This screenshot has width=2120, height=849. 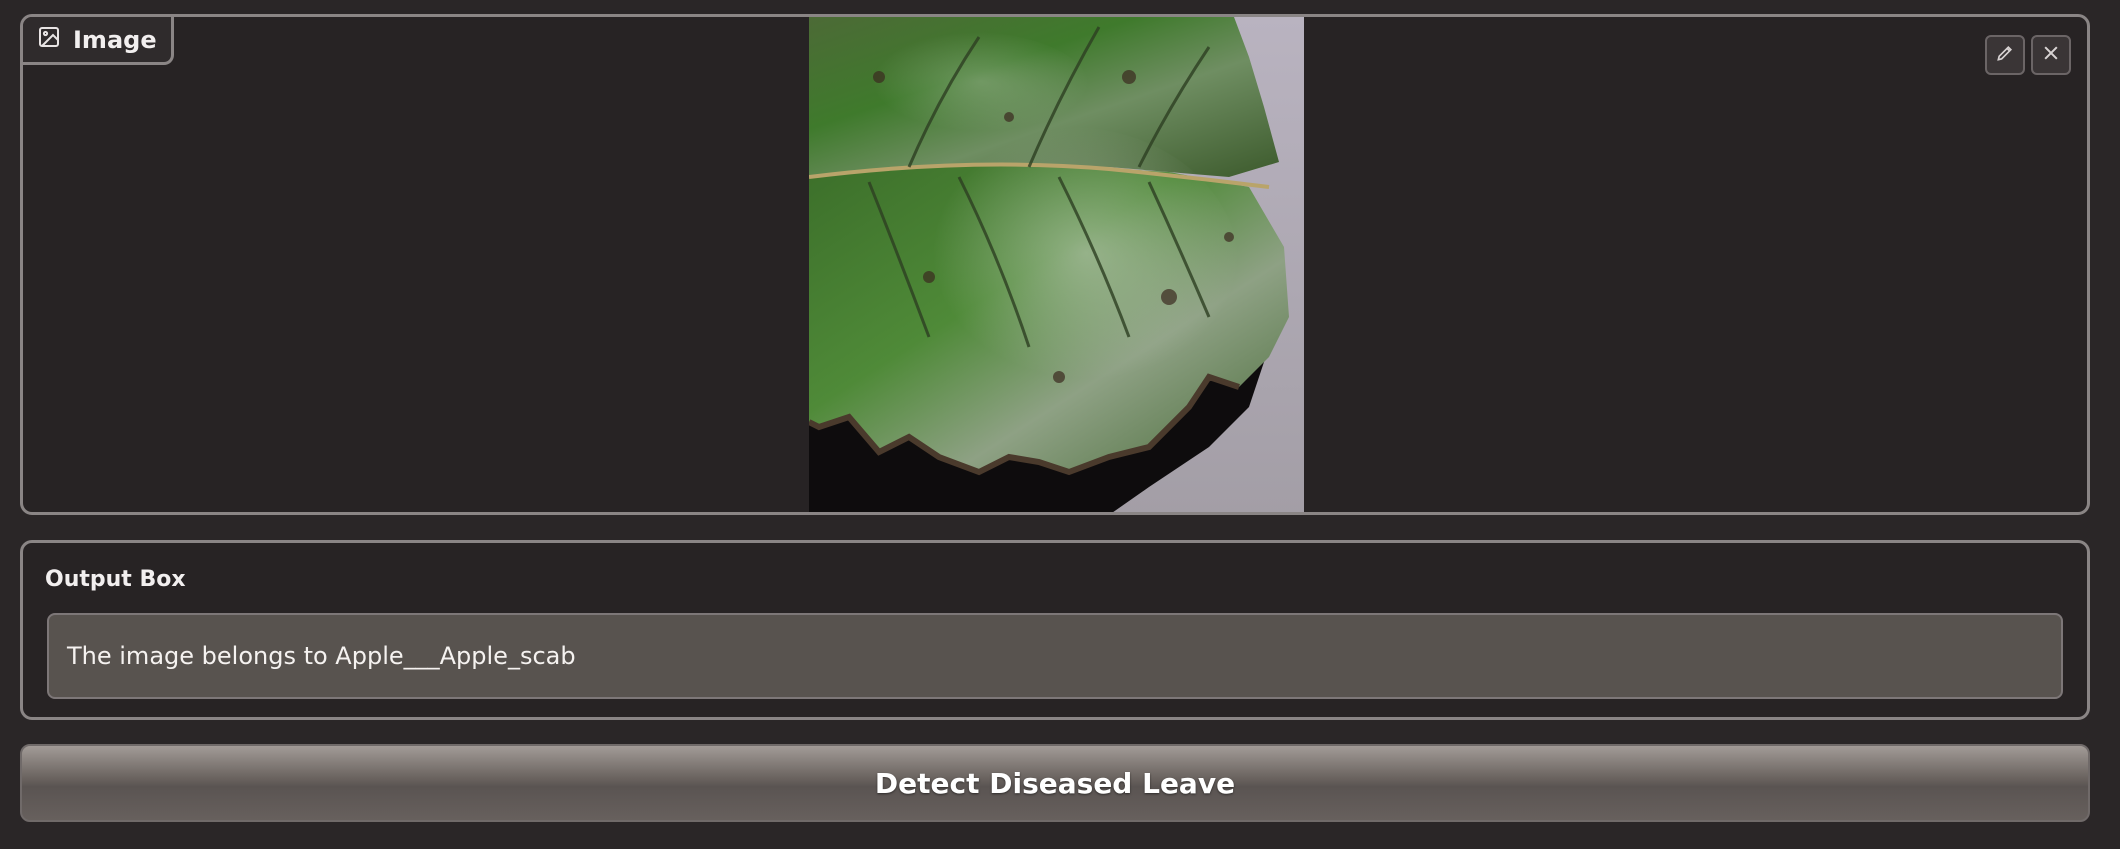 I want to click on edit-button, so click(x=2005, y=55).